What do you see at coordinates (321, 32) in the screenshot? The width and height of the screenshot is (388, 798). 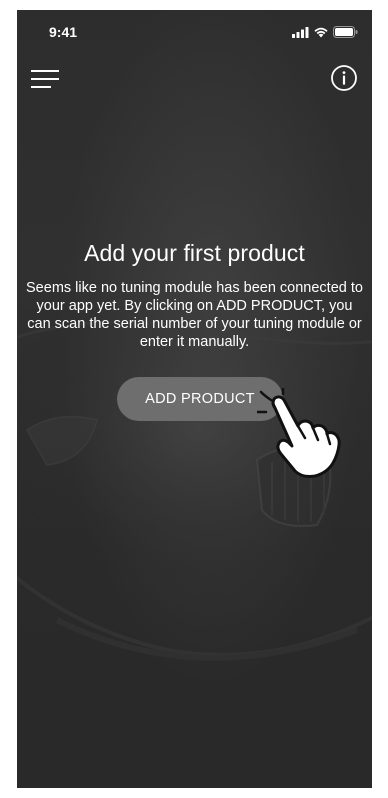 I see `wifi-icon` at bounding box center [321, 32].